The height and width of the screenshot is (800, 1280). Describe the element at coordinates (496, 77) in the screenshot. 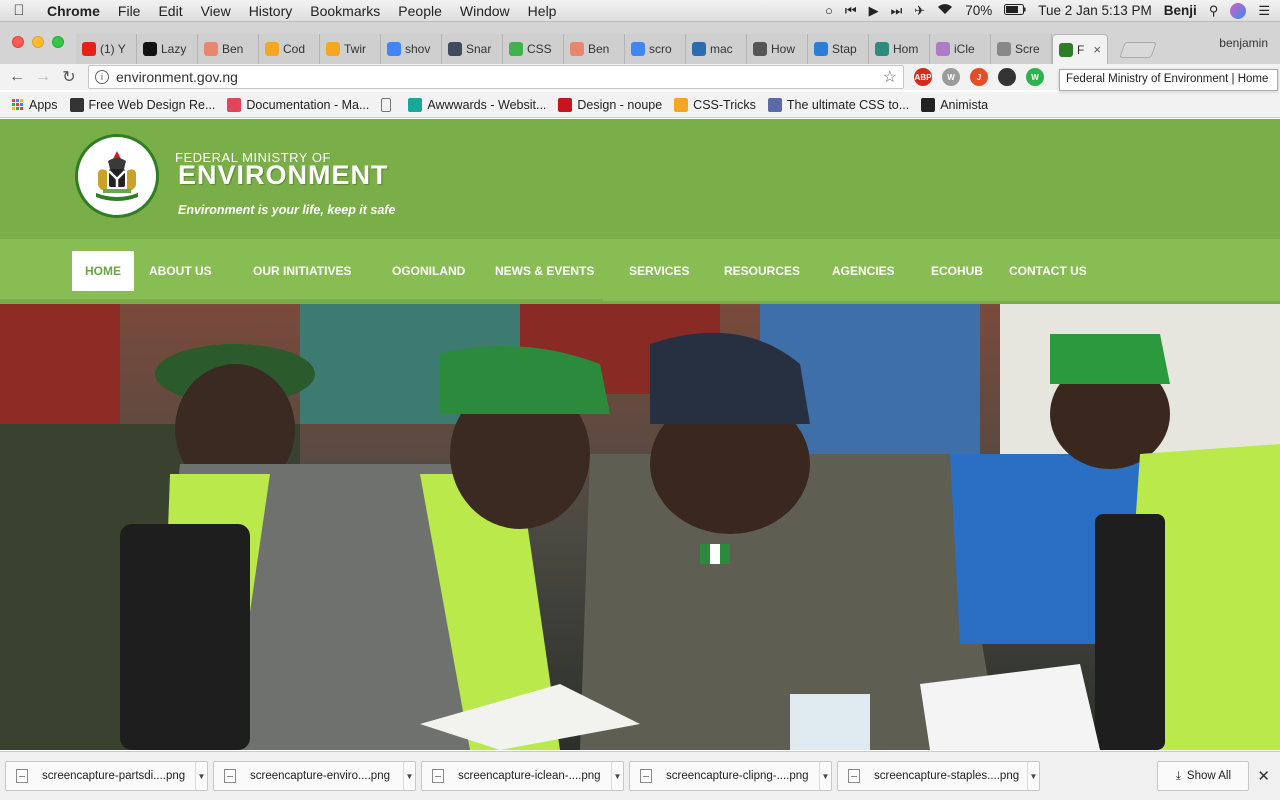

I see `address-bar: i environment.gov.ng ☆` at that location.